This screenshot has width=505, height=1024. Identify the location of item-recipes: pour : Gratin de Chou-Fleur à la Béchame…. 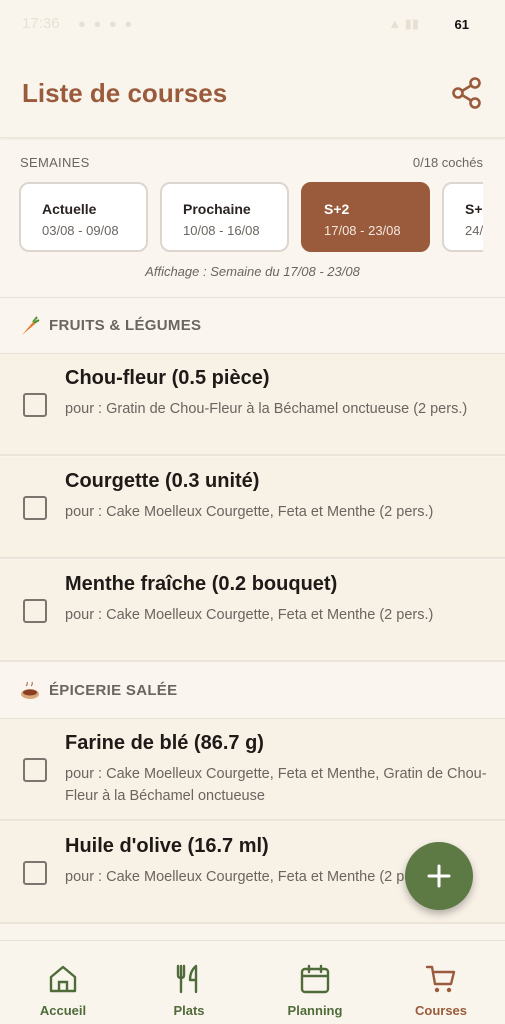
(266, 409).